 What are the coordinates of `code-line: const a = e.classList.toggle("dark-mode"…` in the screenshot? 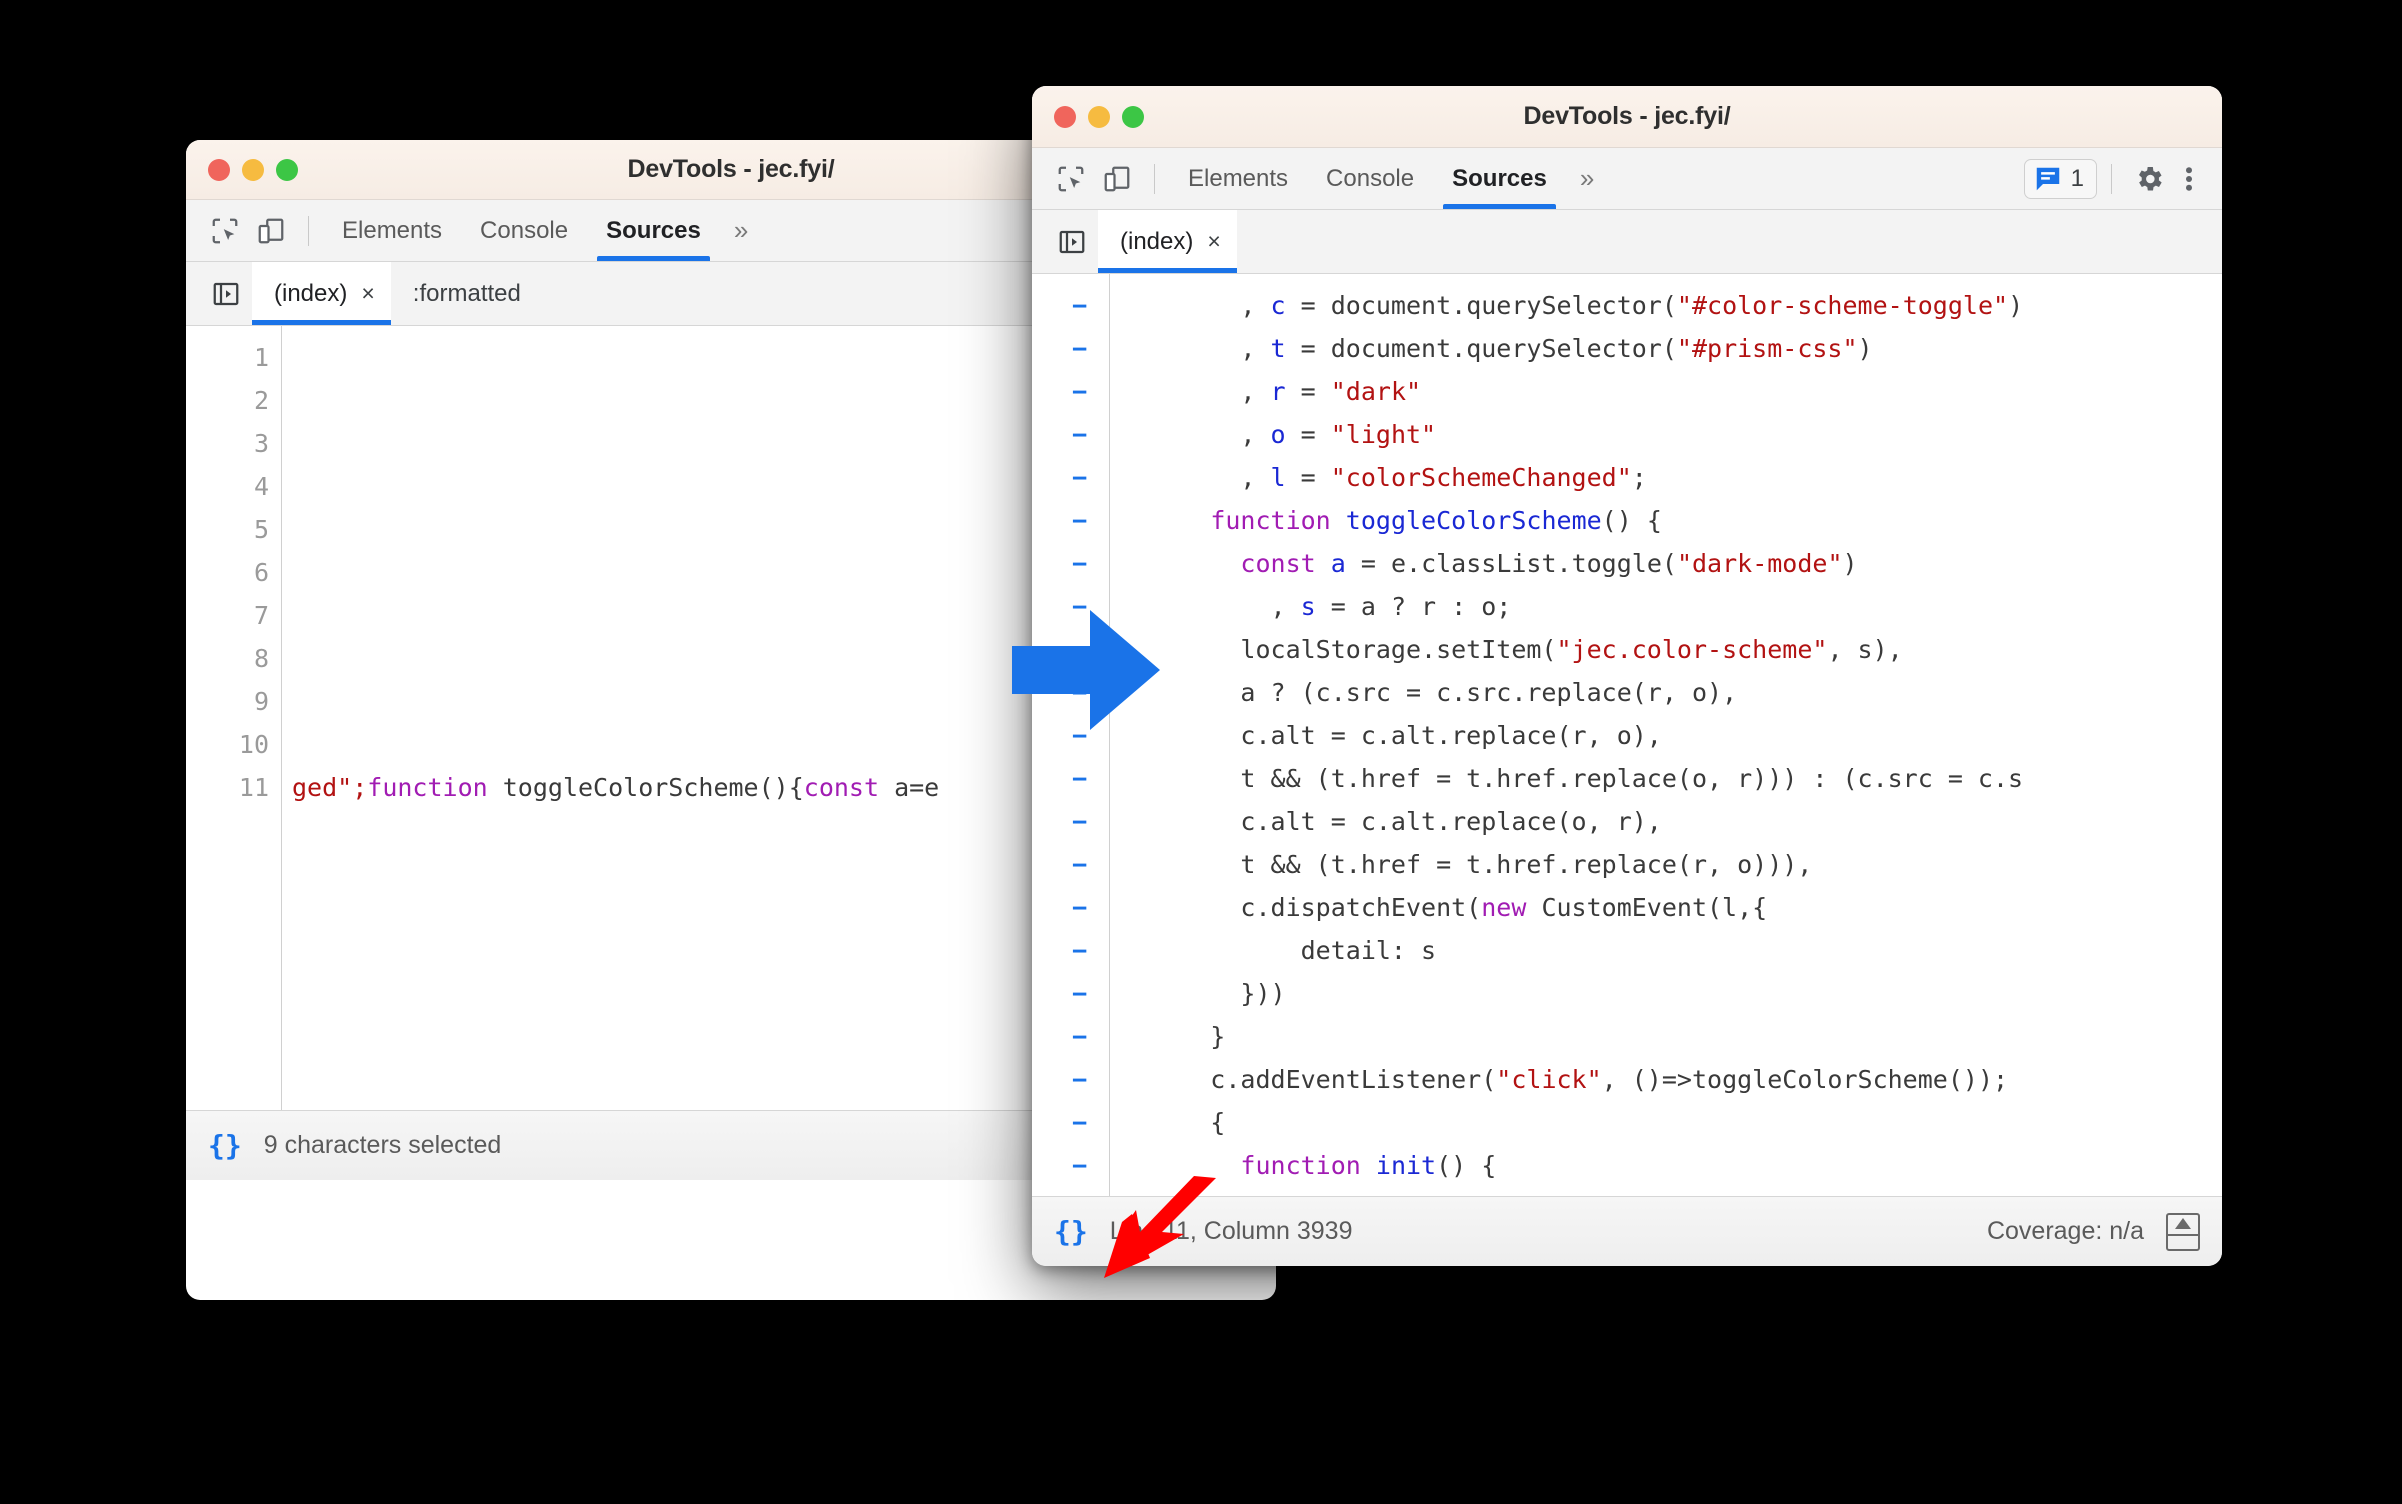 It's located at (1549, 563).